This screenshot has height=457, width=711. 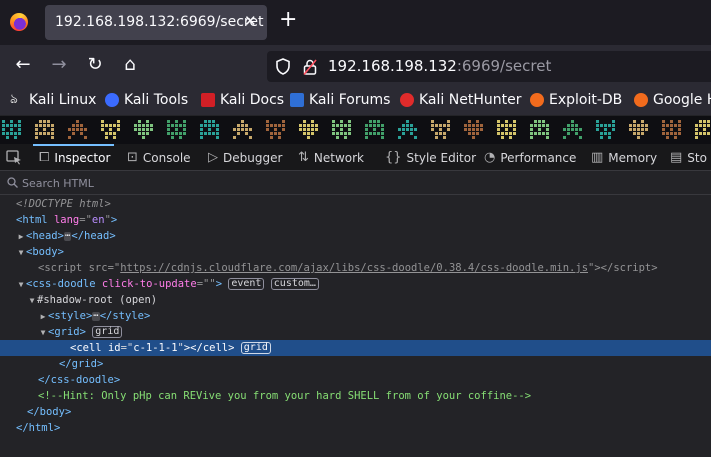 I want to click on bookmark-label: Kali Linux, so click(x=63, y=100).